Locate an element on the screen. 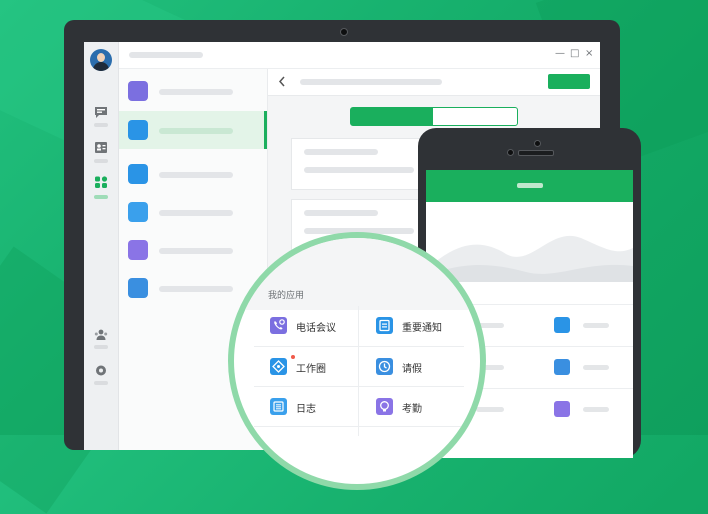  app-attendance: 考勤 is located at coordinates (420, 408).